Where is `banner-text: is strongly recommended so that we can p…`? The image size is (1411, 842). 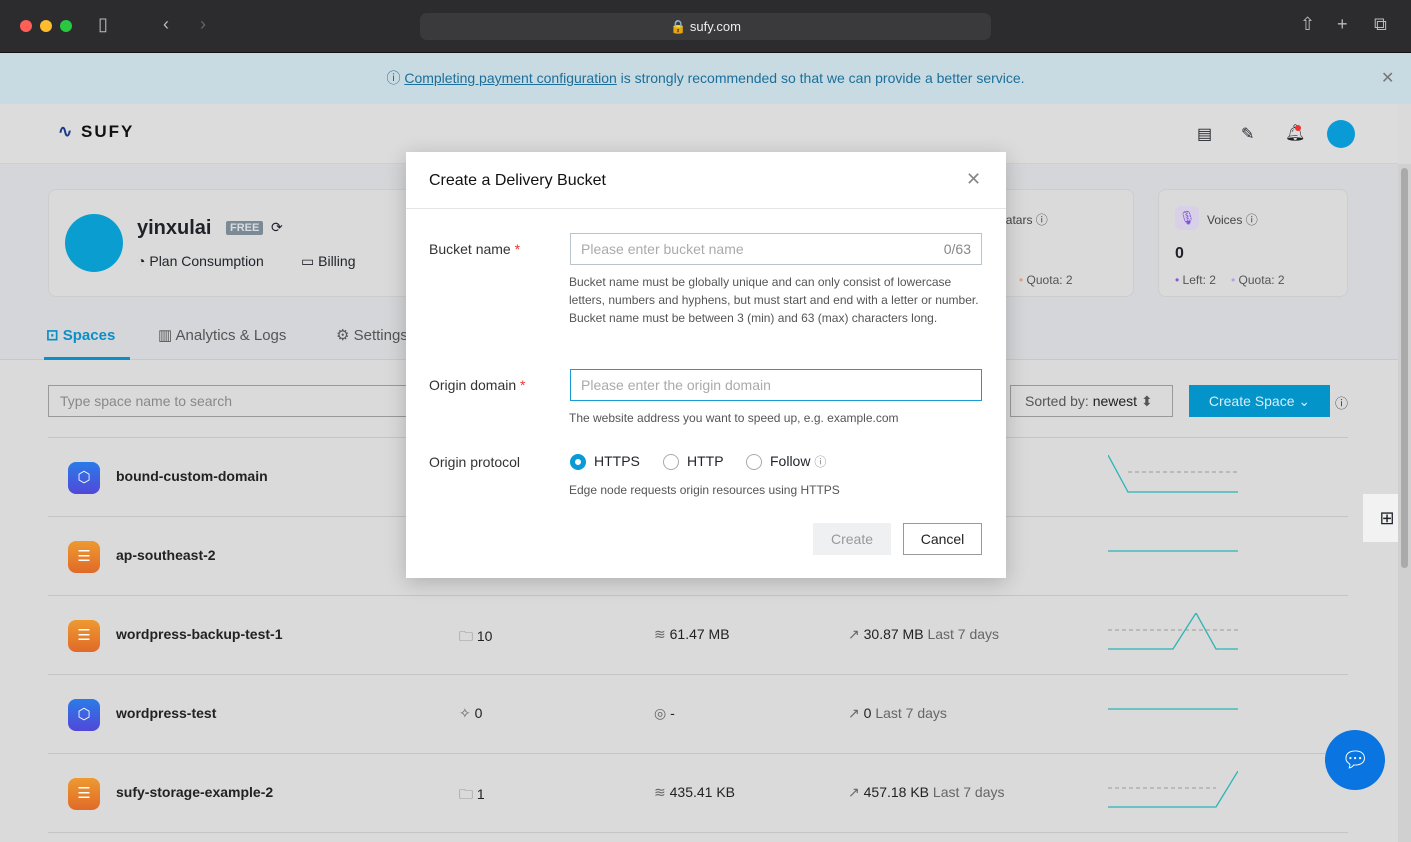
banner-text: is strongly recommended so that we can p… is located at coordinates (820, 78).